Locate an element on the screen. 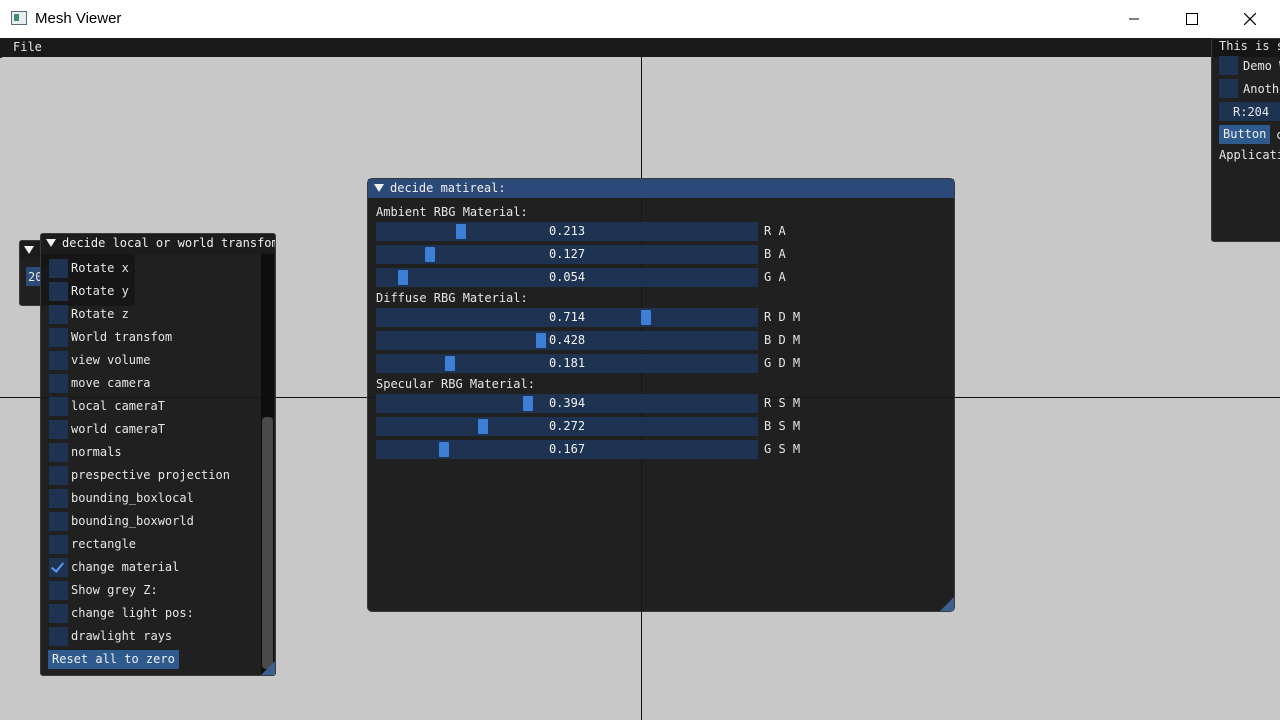 The image size is (1280, 720). demo-button: Button is located at coordinates (1245, 134).